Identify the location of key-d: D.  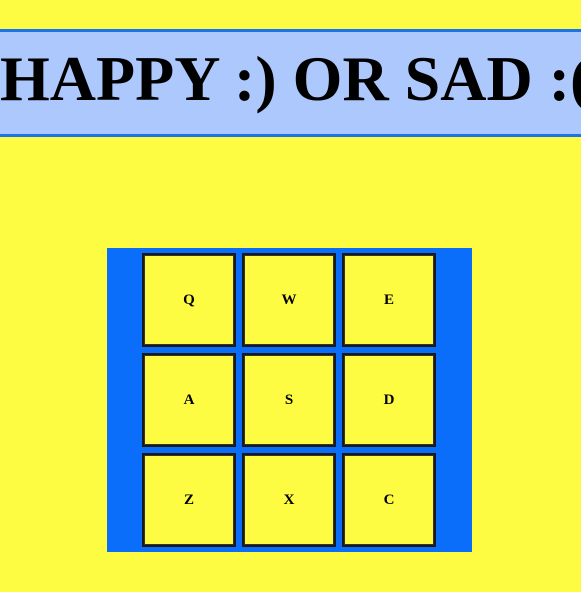
(389, 400).